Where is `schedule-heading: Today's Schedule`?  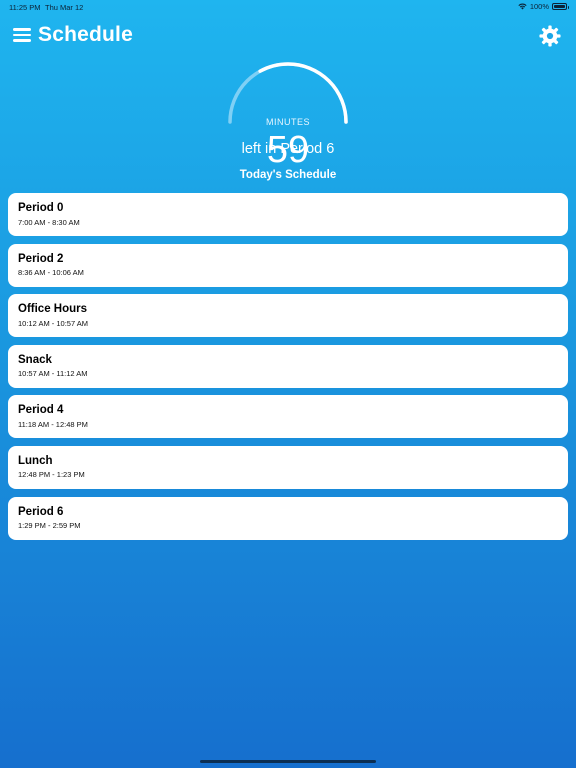
schedule-heading: Today's Schedule is located at coordinates (288, 175).